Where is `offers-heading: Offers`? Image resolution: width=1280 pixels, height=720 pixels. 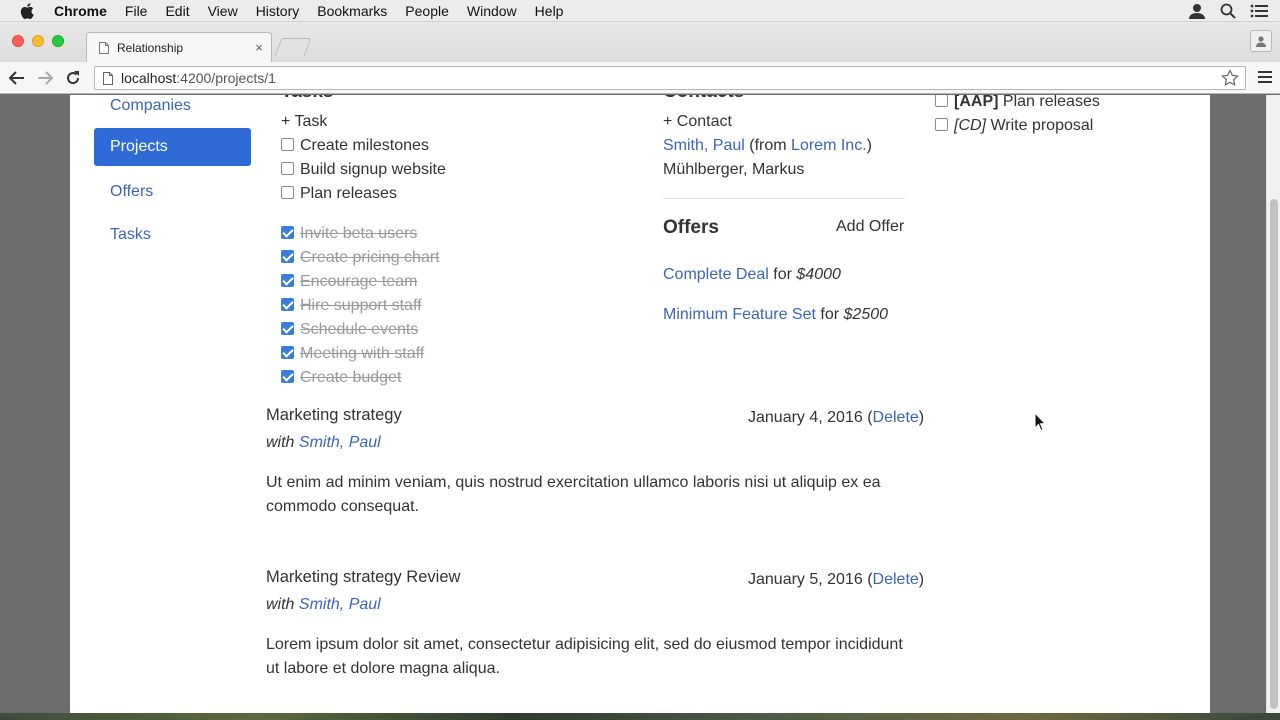 offers-heading: Offers is located at coordinates (691, 227).